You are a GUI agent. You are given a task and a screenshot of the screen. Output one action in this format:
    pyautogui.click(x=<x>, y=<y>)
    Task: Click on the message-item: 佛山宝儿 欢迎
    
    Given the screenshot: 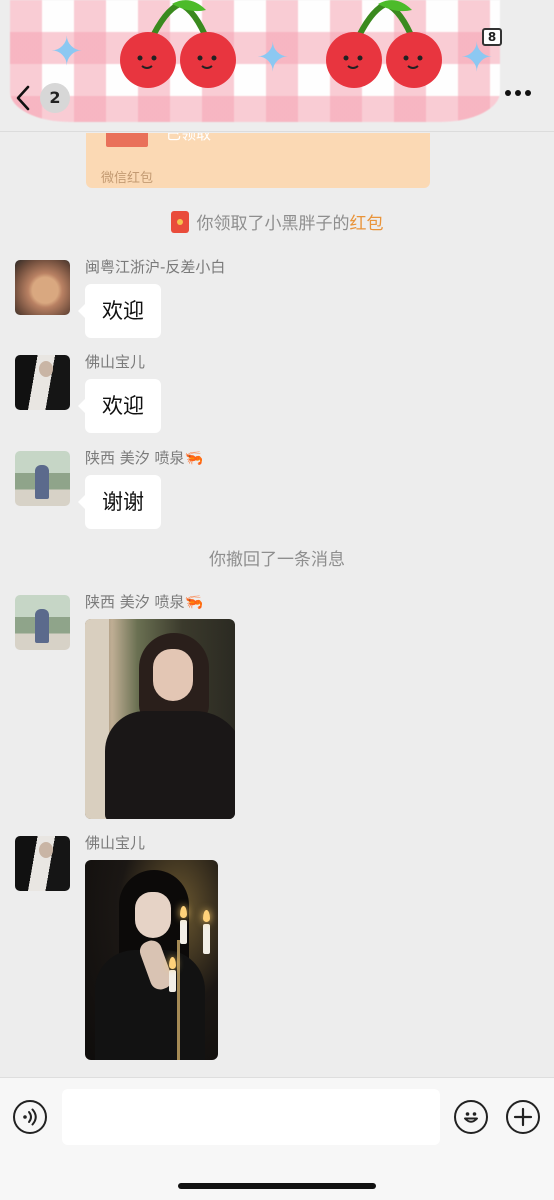 What is the action you would take?
    pyautogui.click(x=277, y=395)
    